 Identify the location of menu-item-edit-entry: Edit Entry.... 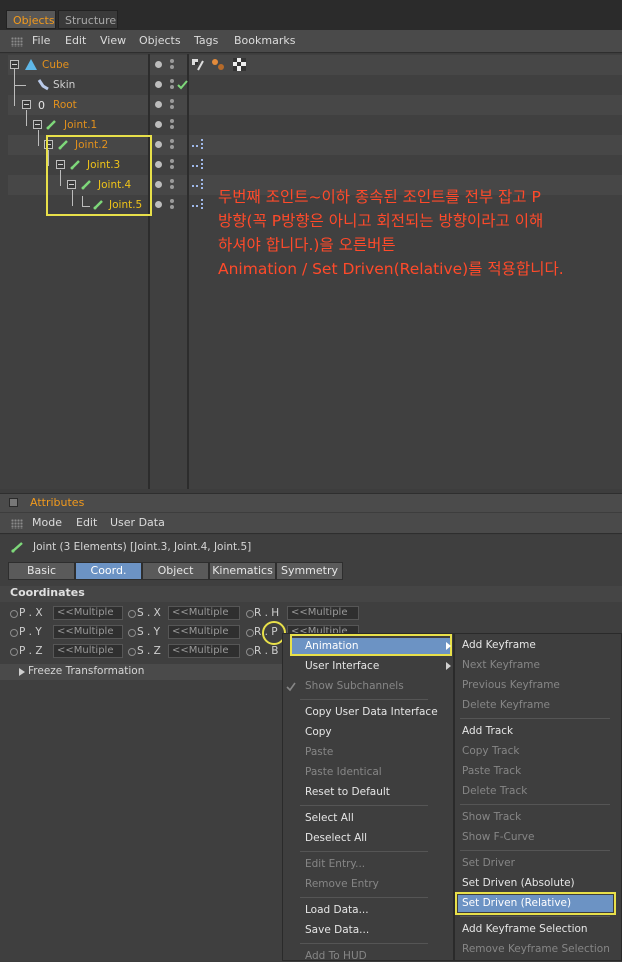
(335, 864).